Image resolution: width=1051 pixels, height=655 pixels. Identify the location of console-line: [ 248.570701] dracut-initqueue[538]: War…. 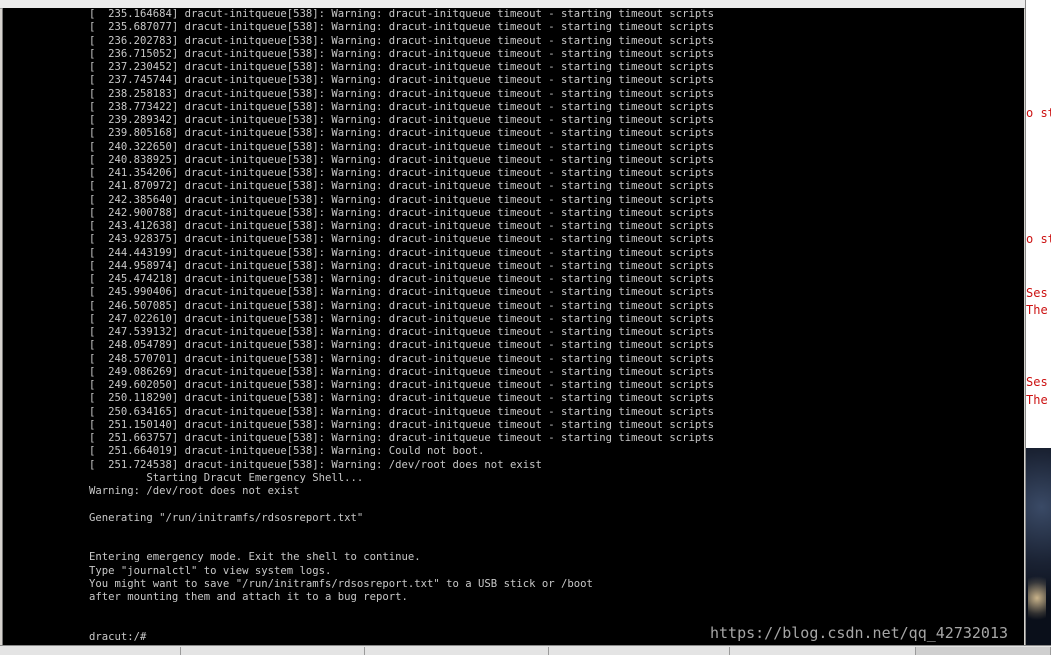
(402, 358).